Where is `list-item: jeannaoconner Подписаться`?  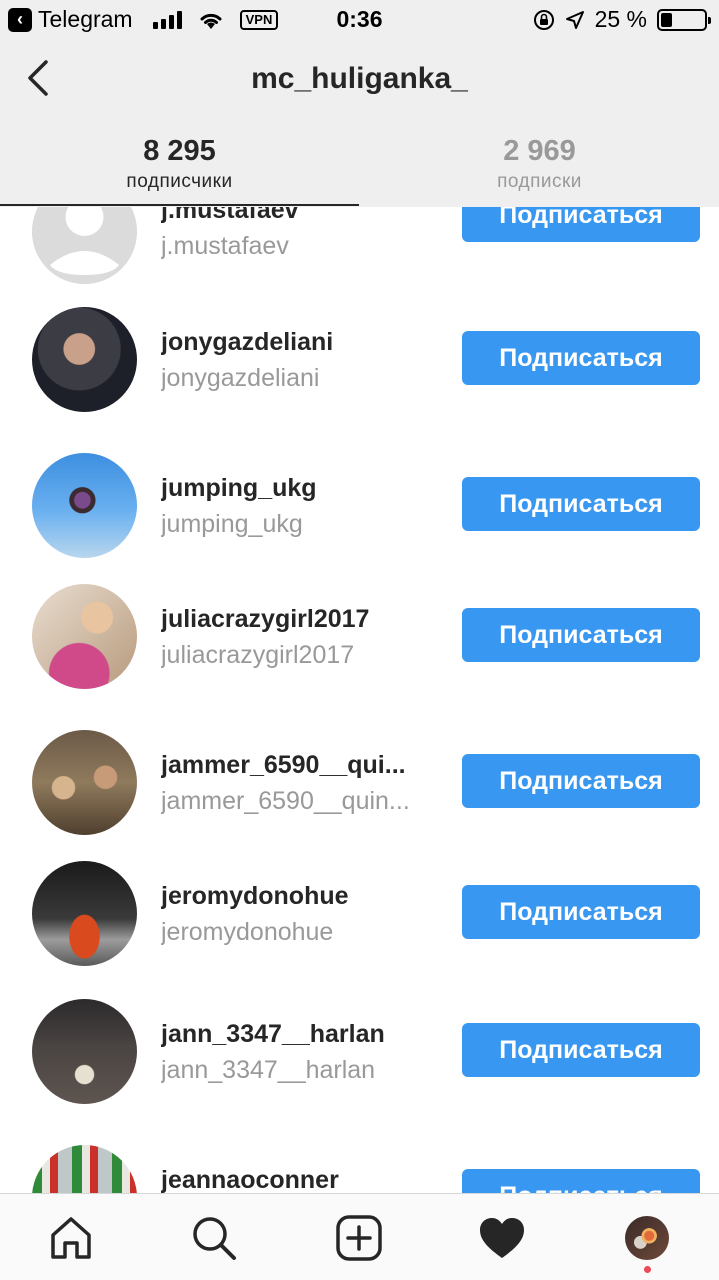 list-item: jeannaoconner Подписаться is located at coordinates (359, 1169).